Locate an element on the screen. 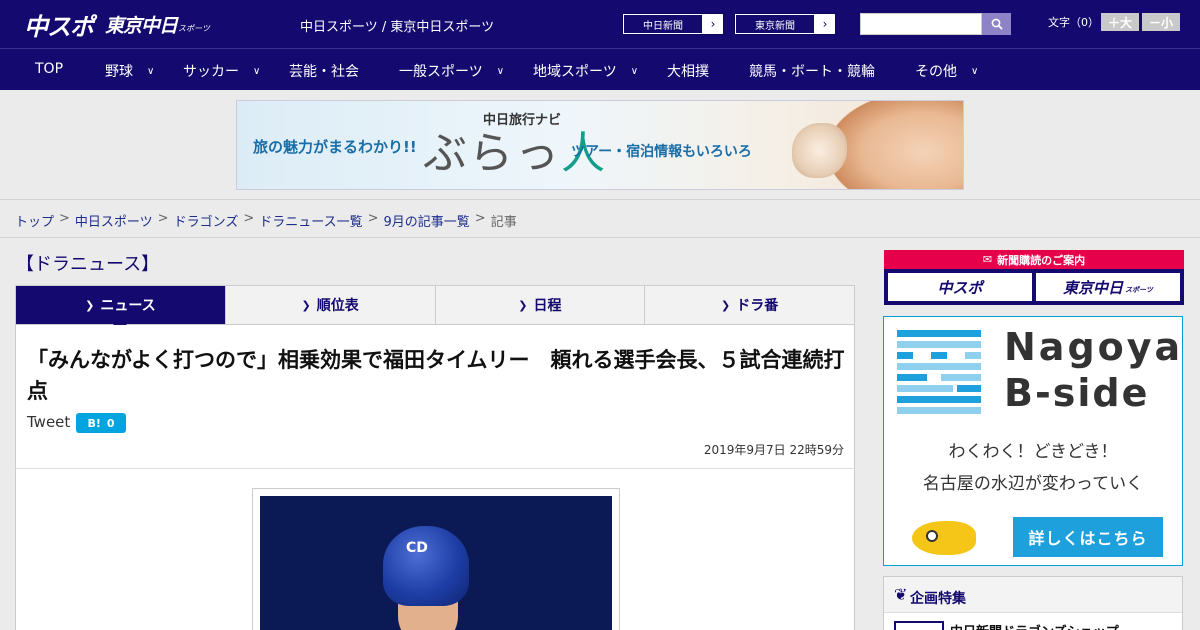  player-helmet is located at coordinates (426, 566).